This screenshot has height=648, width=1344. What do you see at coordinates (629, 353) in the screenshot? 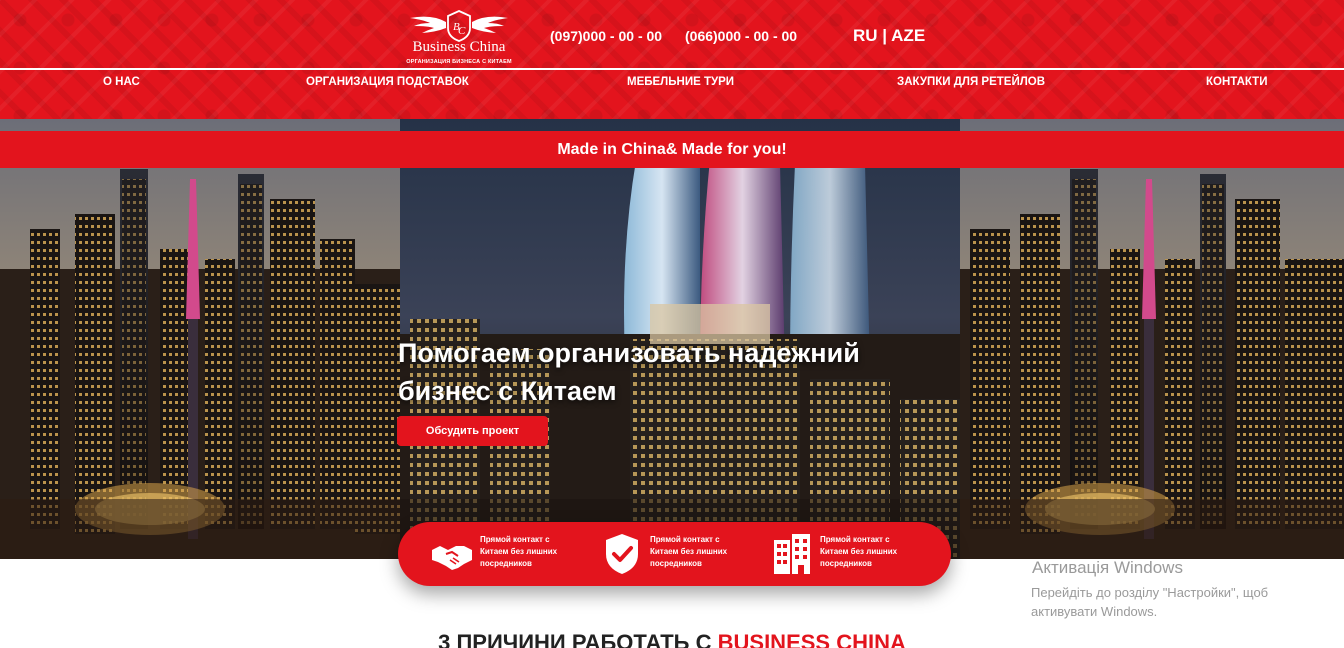
I see `hero-title-line-1: Помогаем организовать надежний` at bounding box center [629, 353].